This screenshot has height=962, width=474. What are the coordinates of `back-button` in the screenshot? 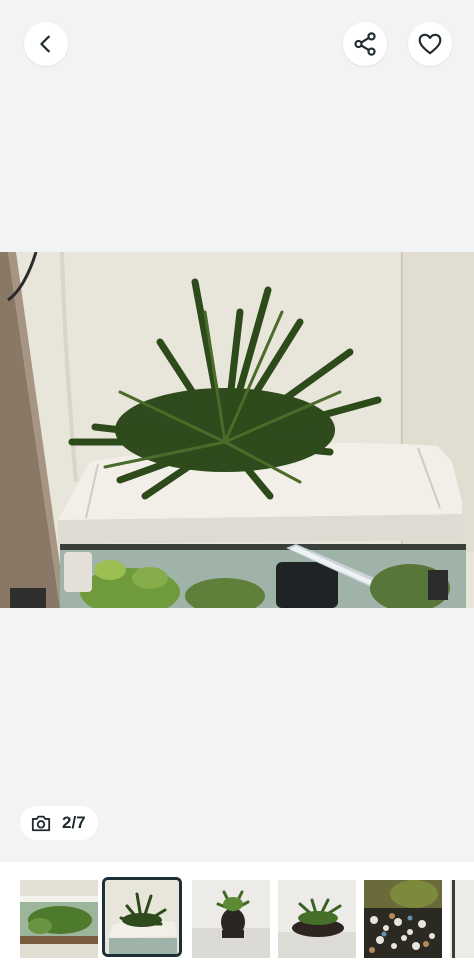 It's located at (46, 44).